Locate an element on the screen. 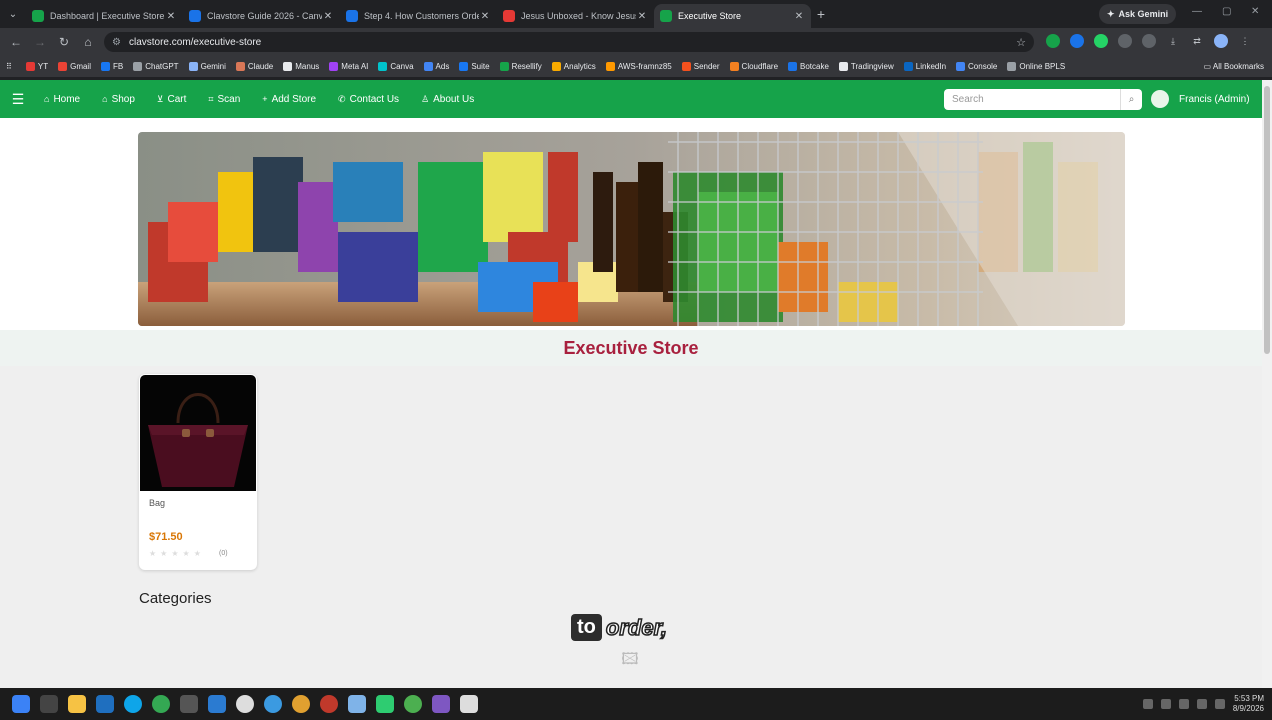  menu-icon: ⋮ is located at coordinates (1245, 41).